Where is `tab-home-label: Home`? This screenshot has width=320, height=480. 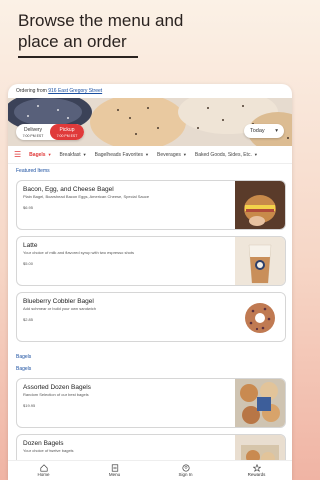 tab-home-label: Home is located at coordinates (43, 474).